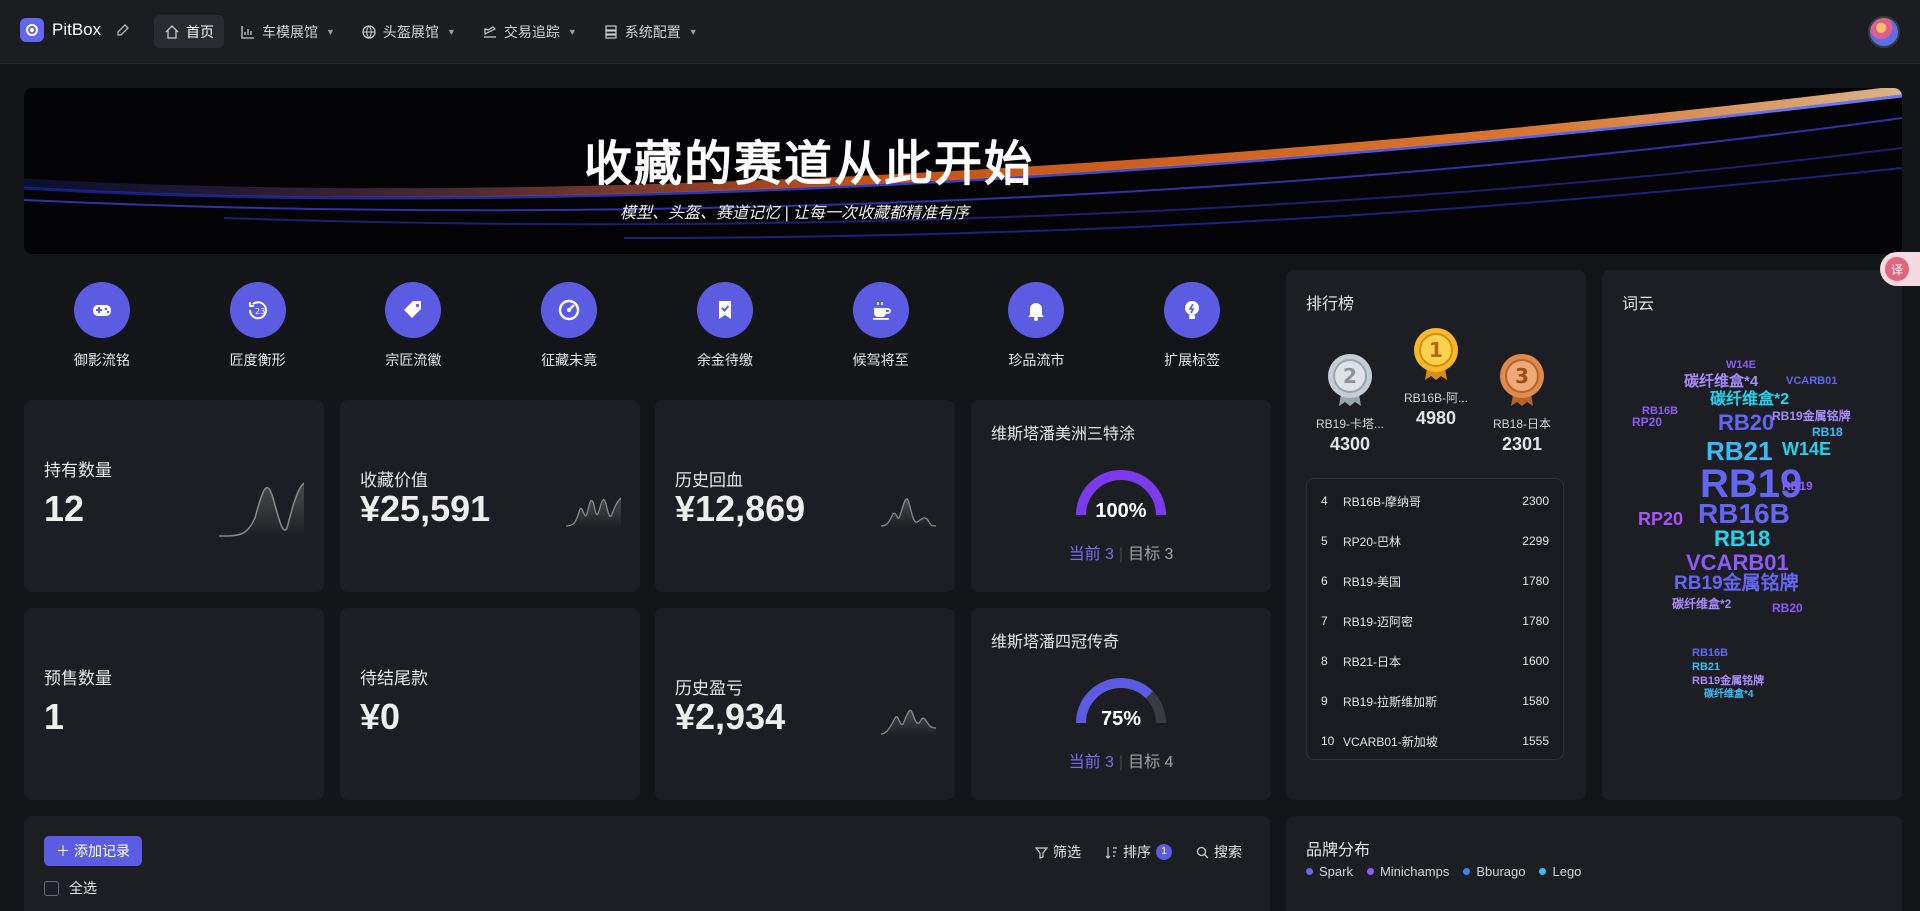 The width and height of the screenshot is (1920, 911). I want to click on rank-score: 1780, so click(1535, 581).